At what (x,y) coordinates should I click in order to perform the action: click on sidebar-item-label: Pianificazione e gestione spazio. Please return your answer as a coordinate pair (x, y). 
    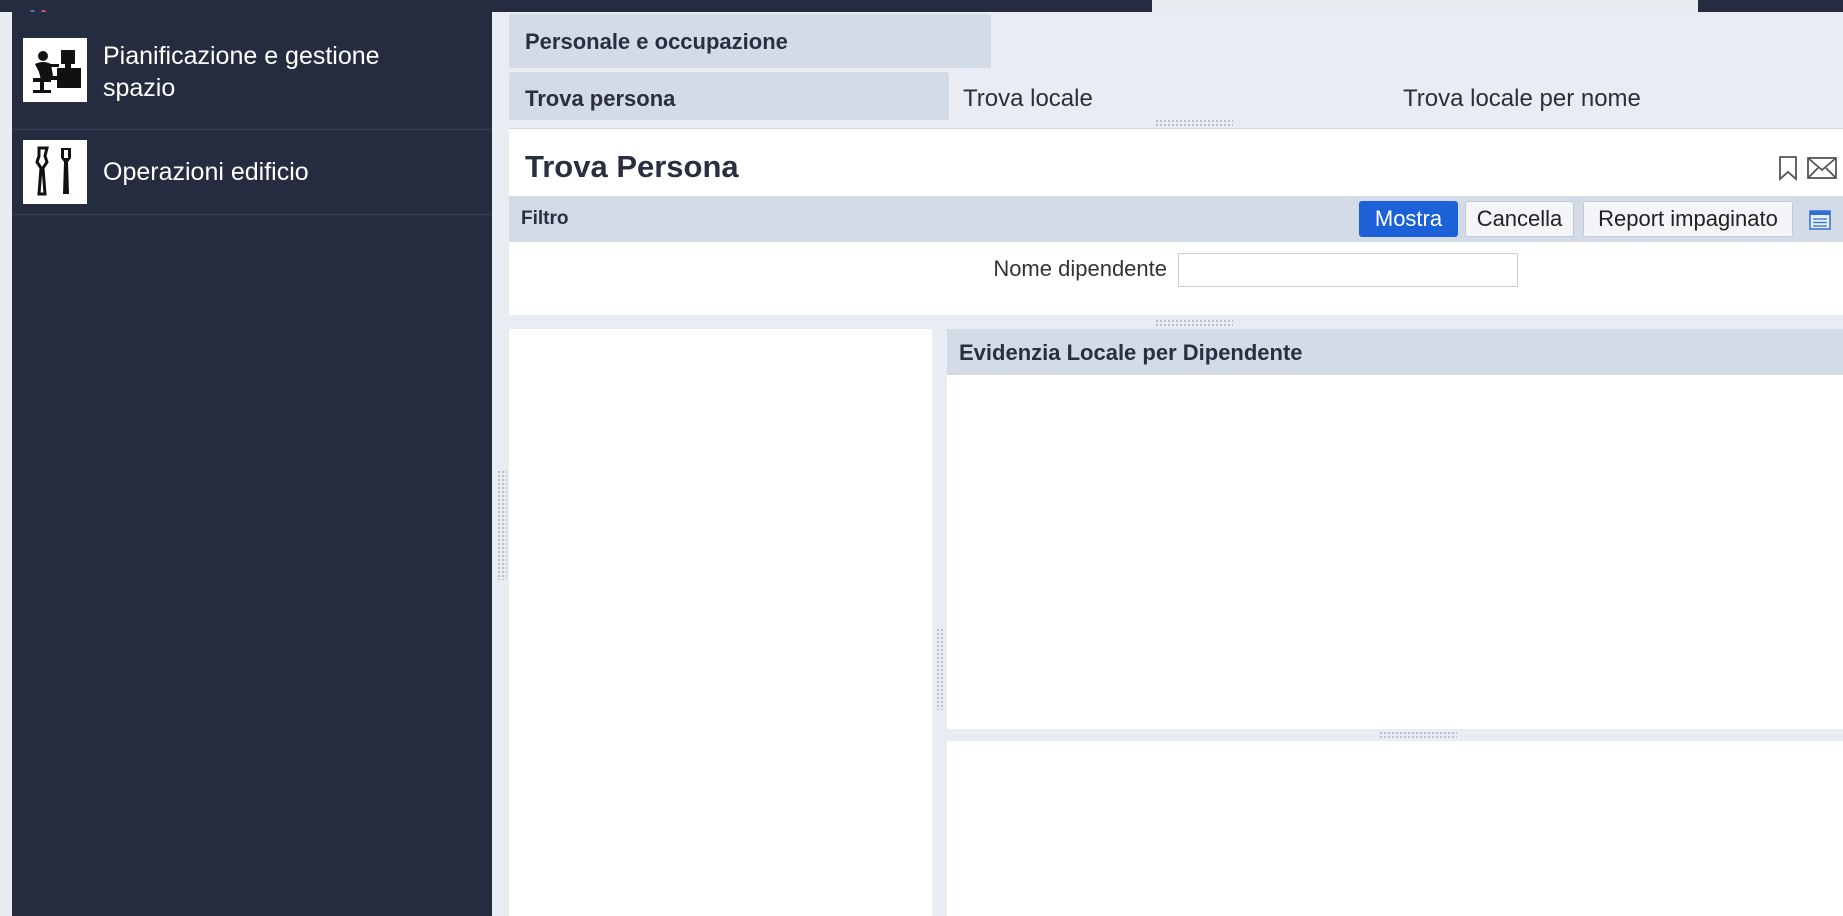
    Looking at the image, I should click on (241, 72).